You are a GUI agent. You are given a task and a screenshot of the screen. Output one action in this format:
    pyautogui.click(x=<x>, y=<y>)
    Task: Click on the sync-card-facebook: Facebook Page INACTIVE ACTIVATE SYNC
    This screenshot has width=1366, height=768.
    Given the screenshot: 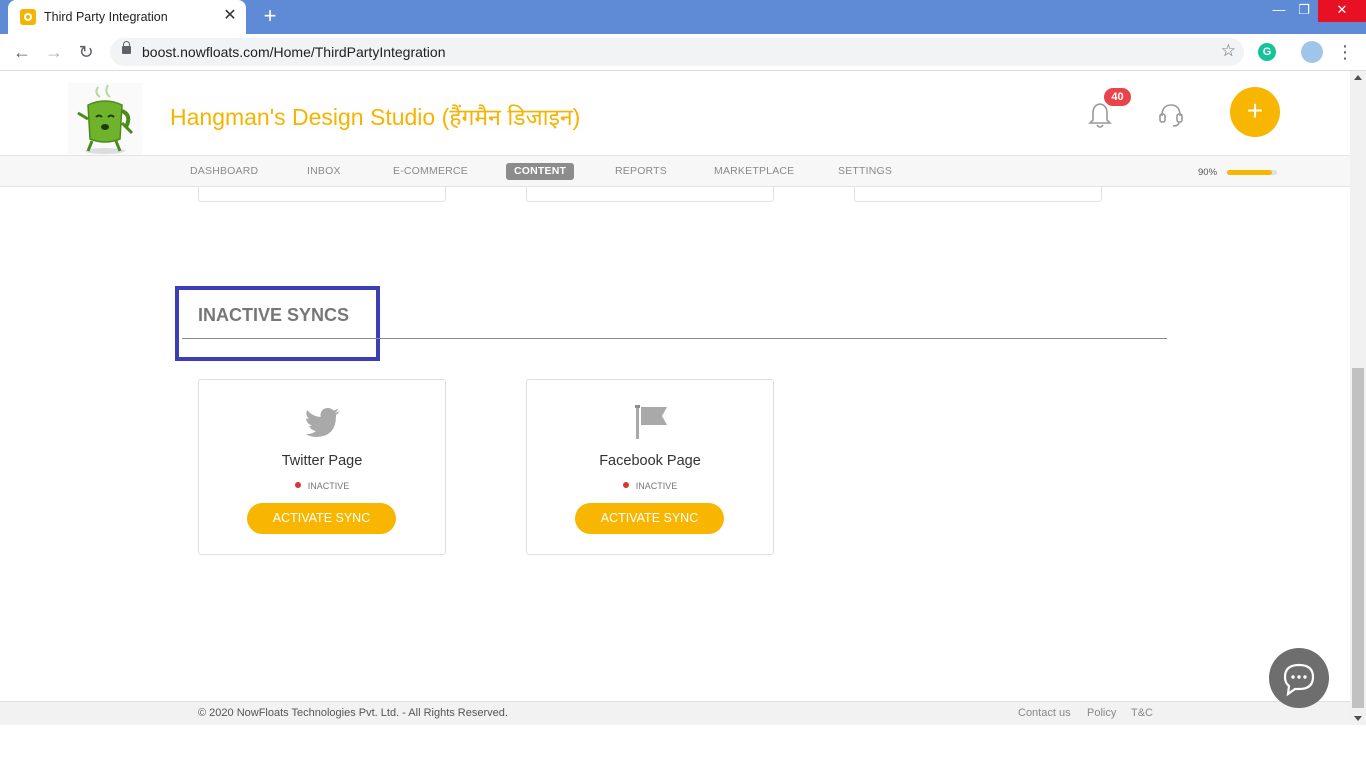 What is the action you would take?
    pyautogui.click(x=650, y=467)
    